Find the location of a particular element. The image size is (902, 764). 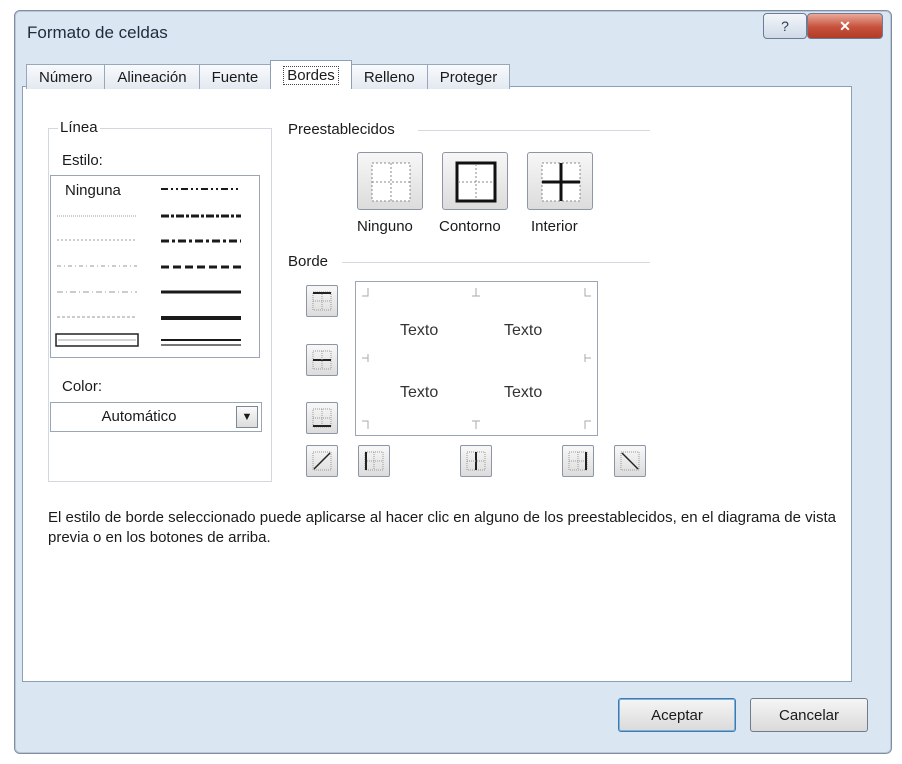

preset-inside-icon is located at coordinates (561, 182).